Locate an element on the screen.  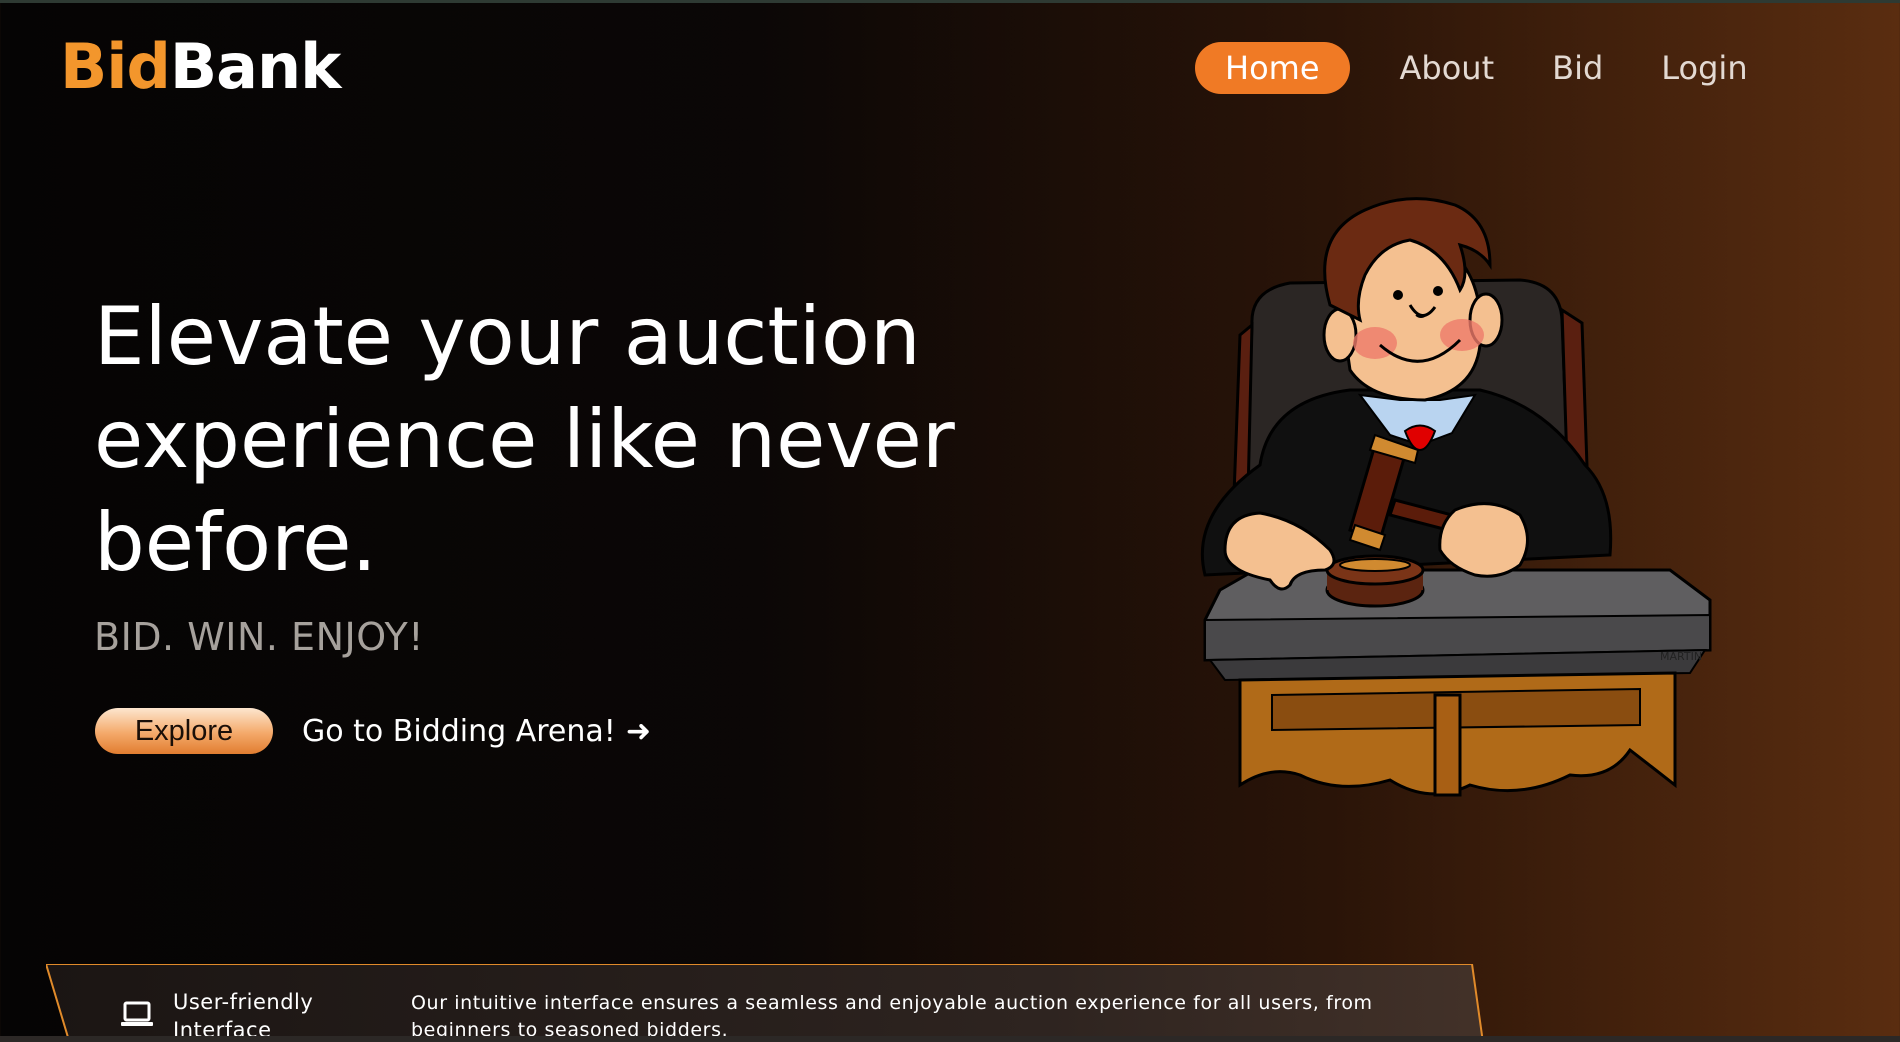
explore-button: Explore is located at coordinates (184, 731).